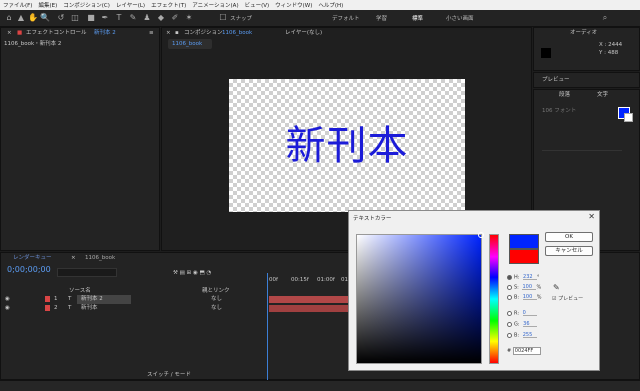 Image resolution: width=640 pixels, height=391 pixels. What do you see at coordinates (524, 287) in the screenshot?
I see `saturation-field: S: 100%` at bounding box center [524, 287].